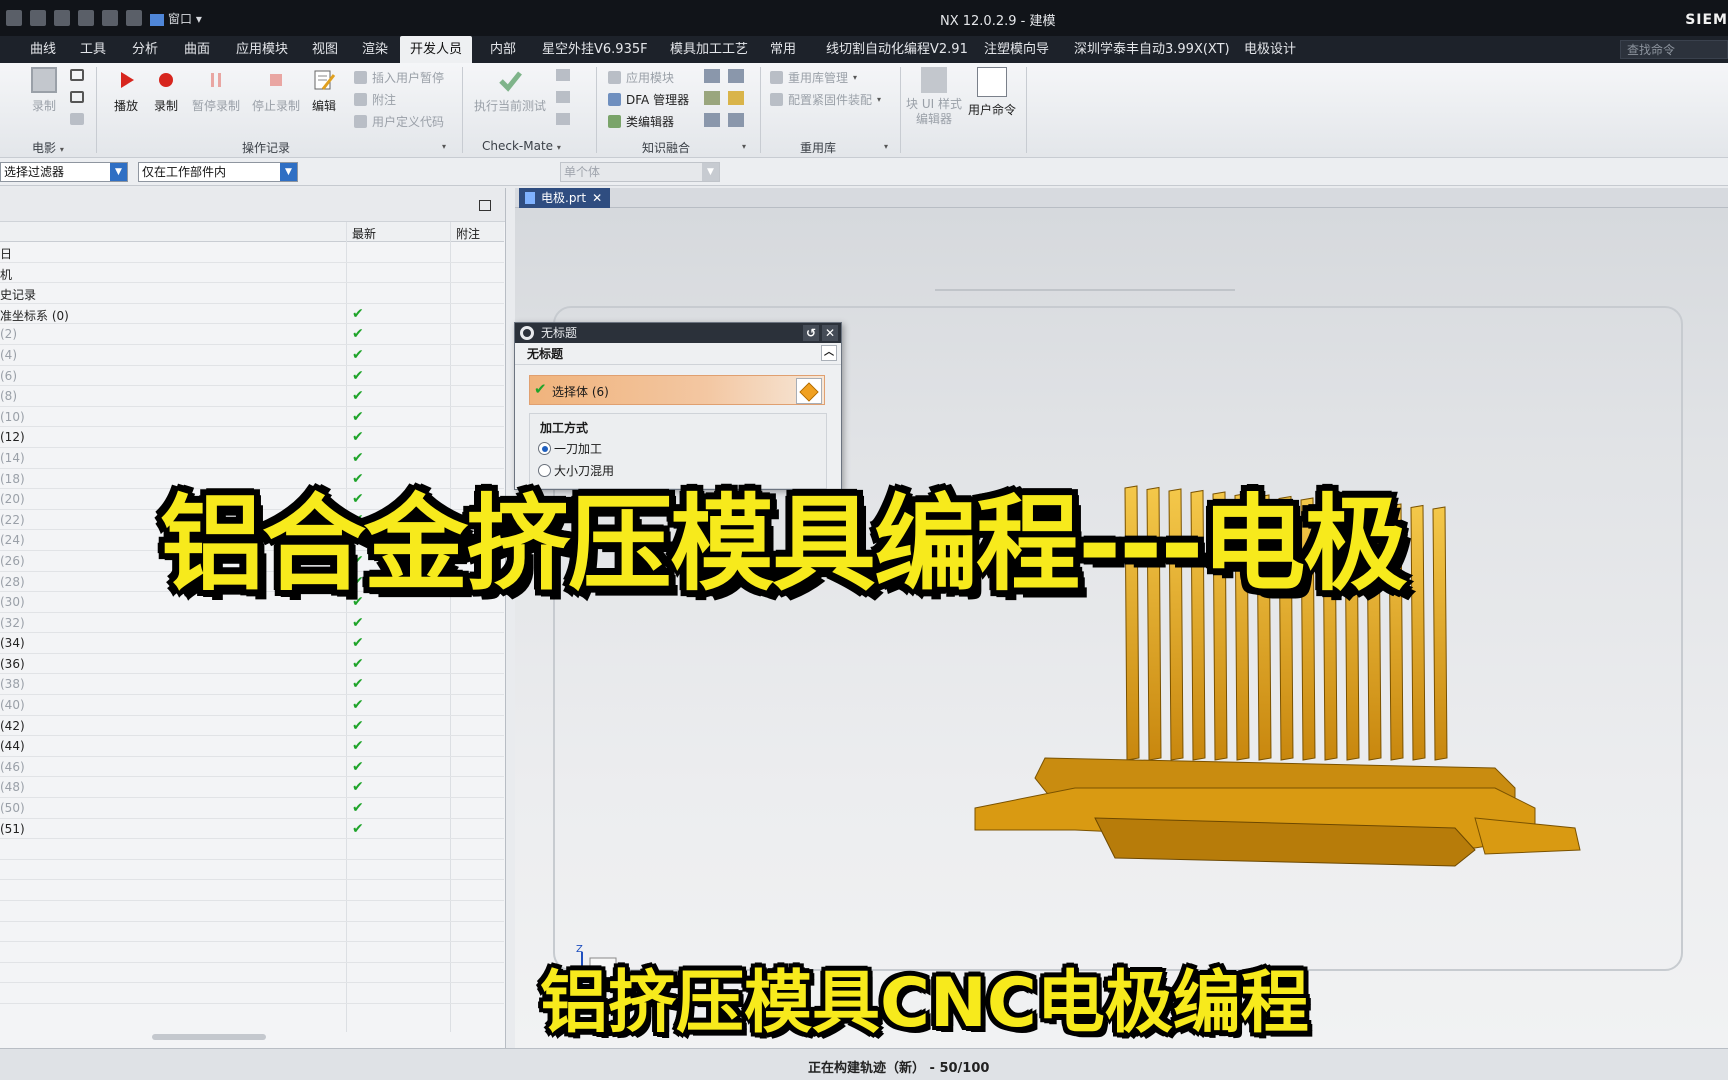 The image size is (1728, 1080). Describe the element at coordinates (399, 121) in the screenshot. I see `user-code-button: 用户定义代码` at that location.